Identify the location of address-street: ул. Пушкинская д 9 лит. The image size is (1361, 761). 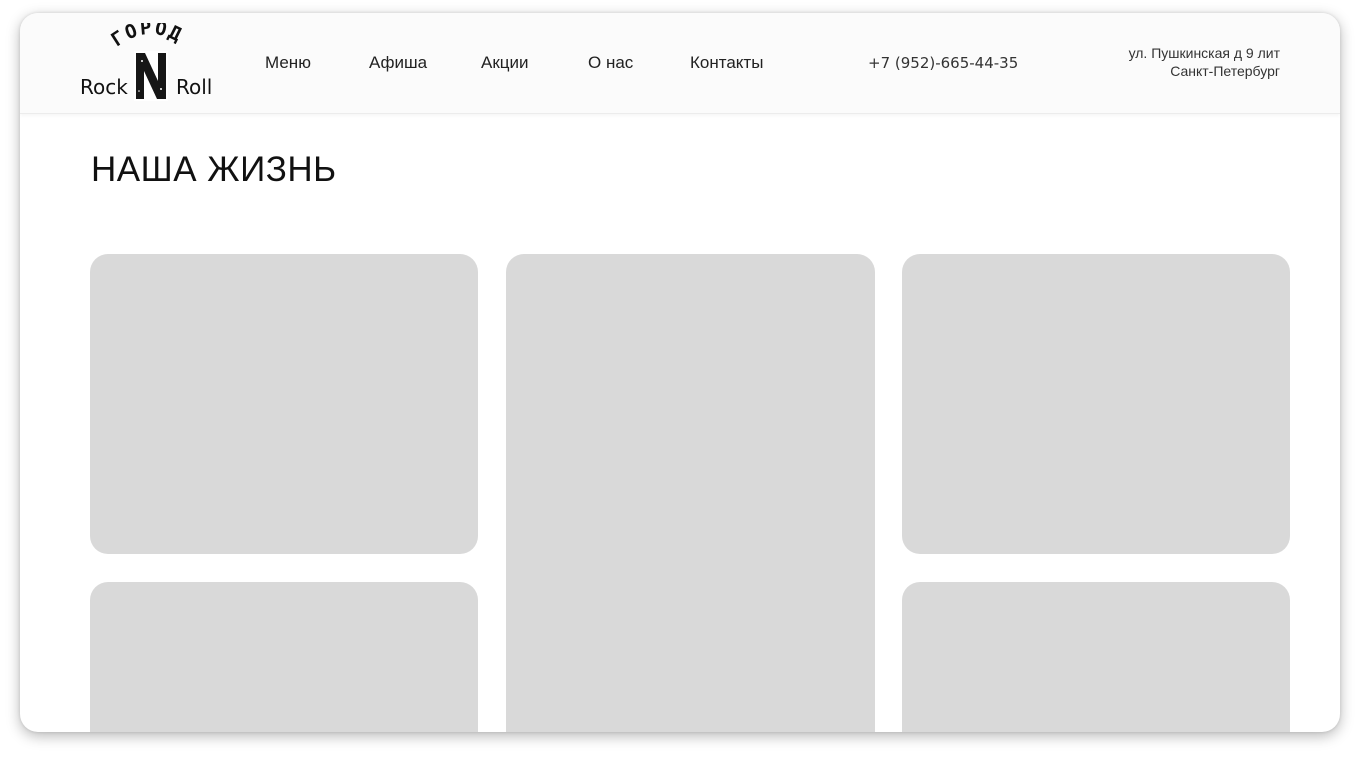
(1204, 53).